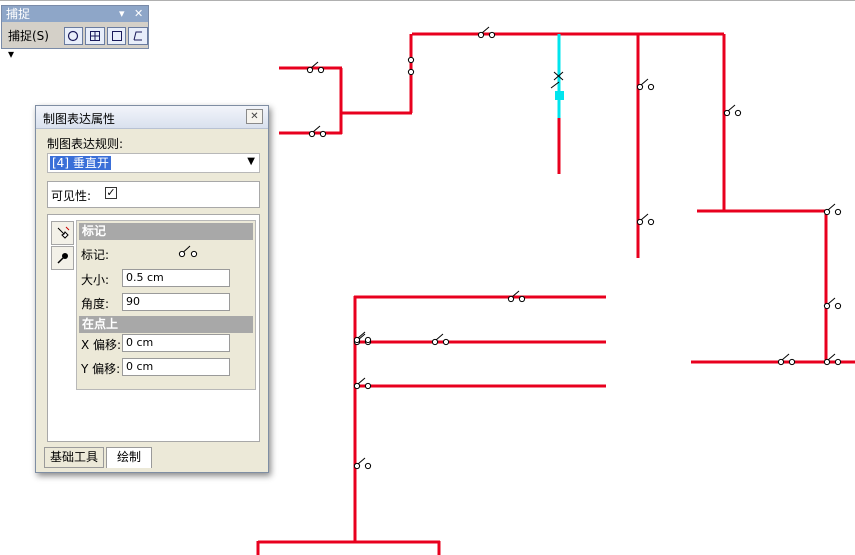  What do you see at coordinates (129, 457) in the screenshot?
I see `tab-draw: 绘制` at bounding box center [129, 457].